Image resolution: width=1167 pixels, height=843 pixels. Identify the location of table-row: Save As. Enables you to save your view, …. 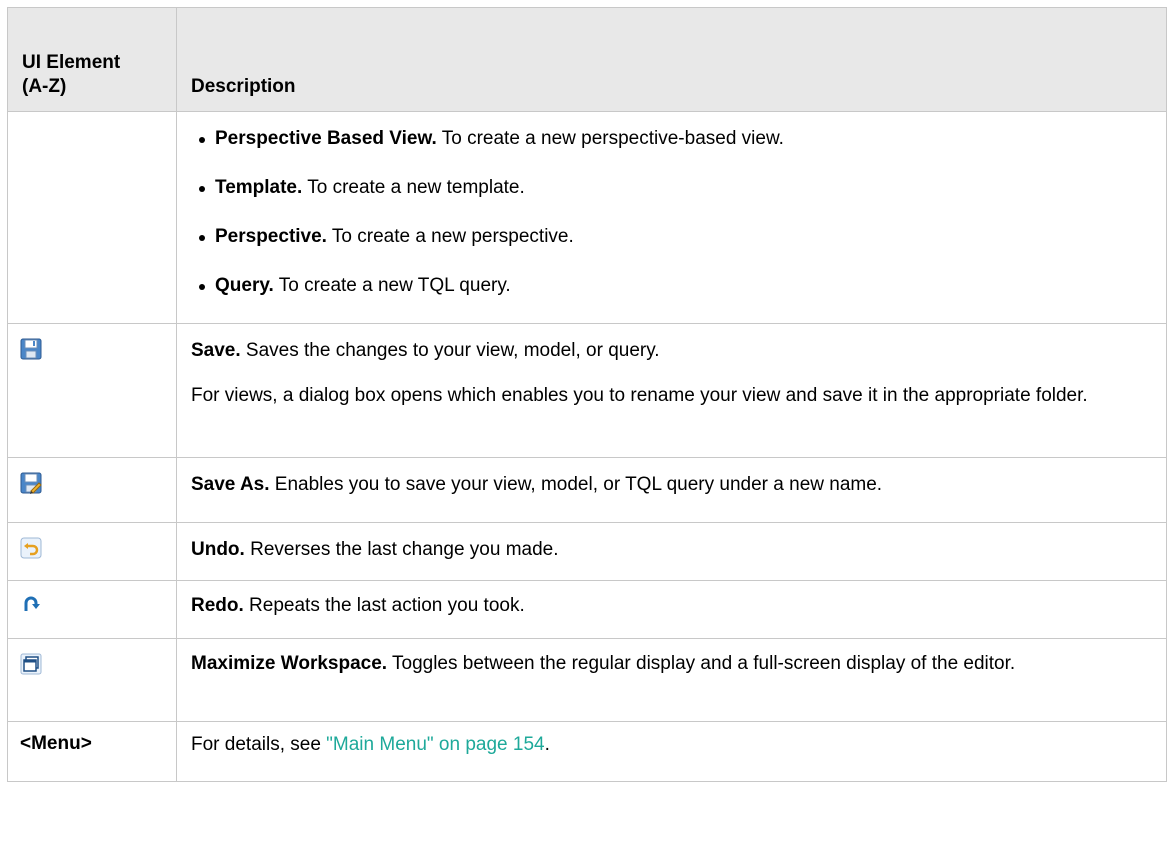
(587, 490).